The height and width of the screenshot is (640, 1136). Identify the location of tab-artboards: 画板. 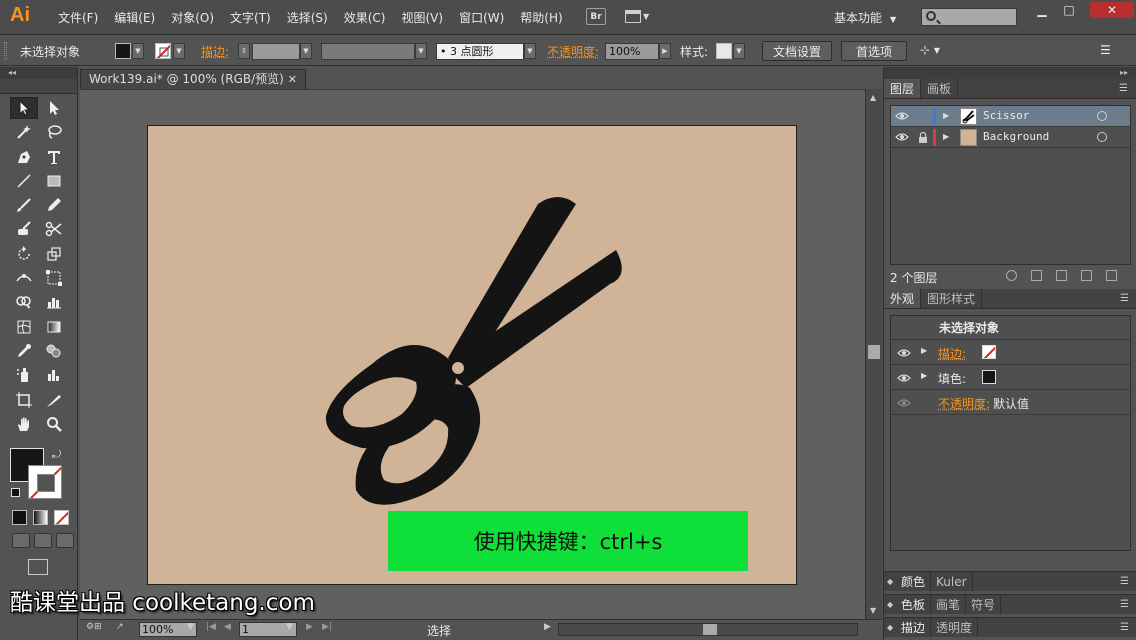
(939, 88).